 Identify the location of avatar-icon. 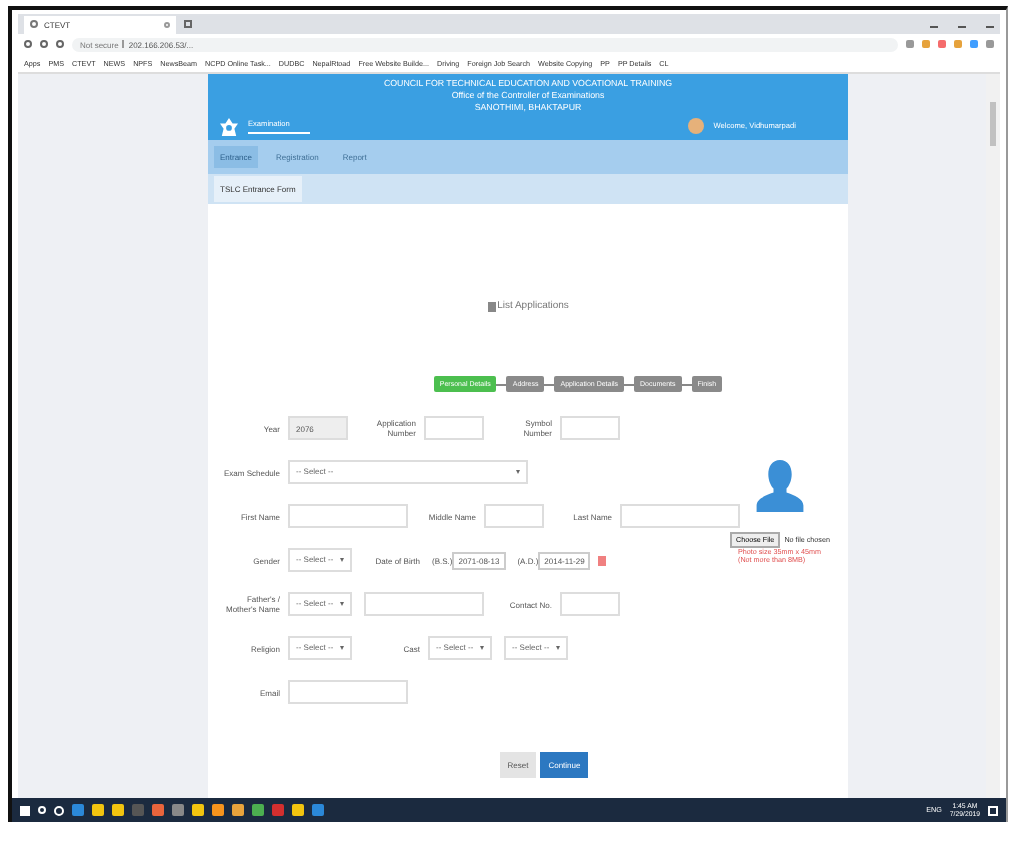
(695, 126).